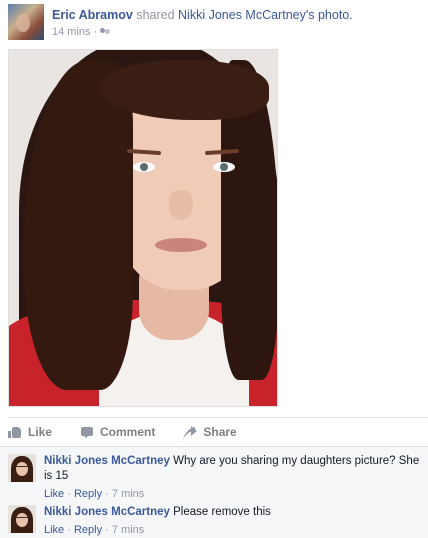  Describe the element at coordinates (128, 432) in the screenshot. I see `comment-label: Comment` at that location.